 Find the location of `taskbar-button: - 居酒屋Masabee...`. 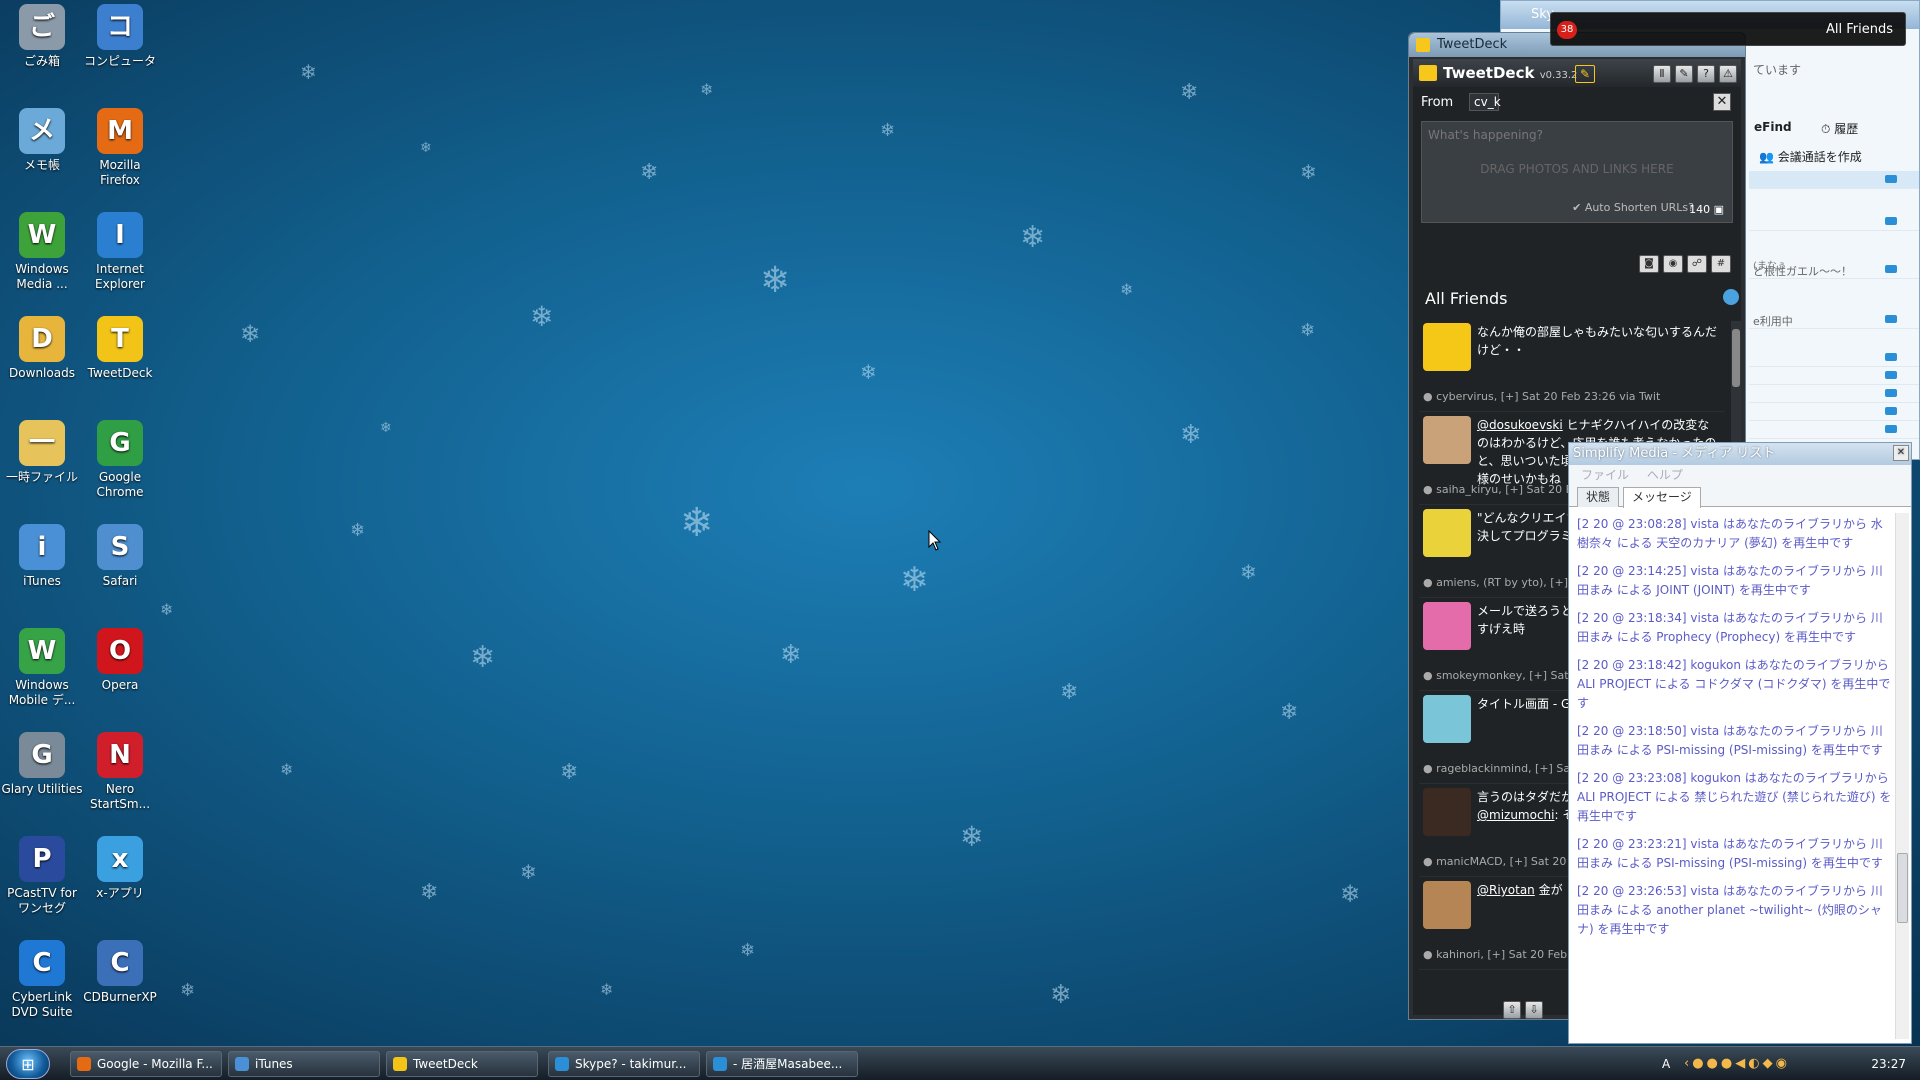

taskbar-button: - 居酒屋Masabee... is located at coordinates (782, 1064).